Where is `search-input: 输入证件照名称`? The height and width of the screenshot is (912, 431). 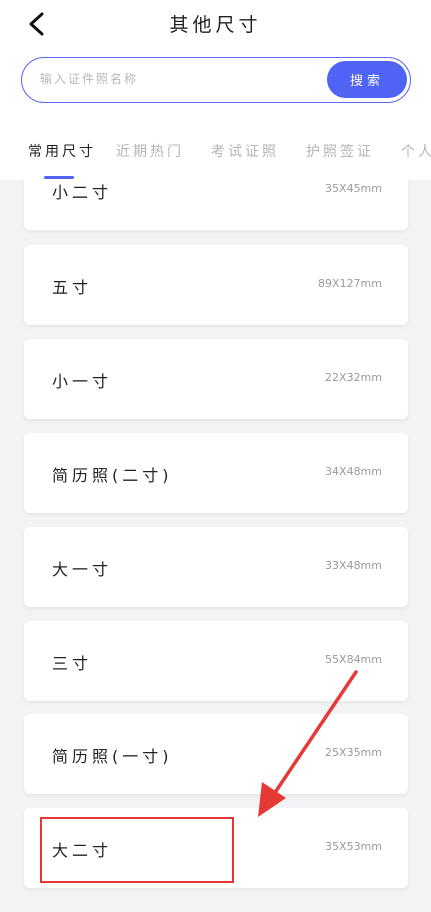 search-input: 输入证件照名称 is located at coordinates (89, 78).